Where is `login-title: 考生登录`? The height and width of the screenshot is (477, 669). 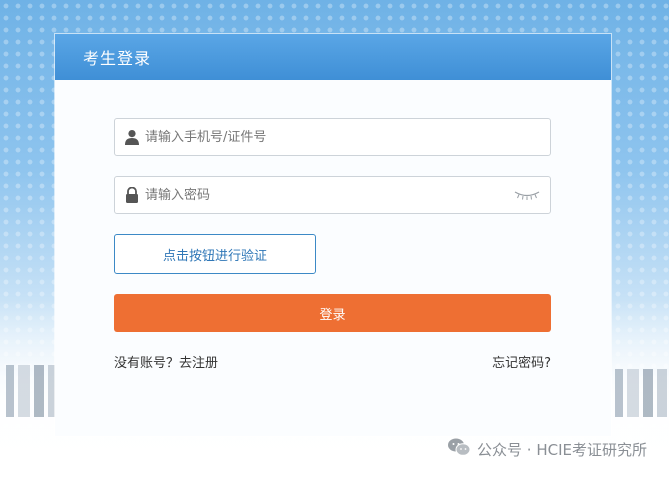 login-title: 考生登录 is located at coordinates (117, 58).